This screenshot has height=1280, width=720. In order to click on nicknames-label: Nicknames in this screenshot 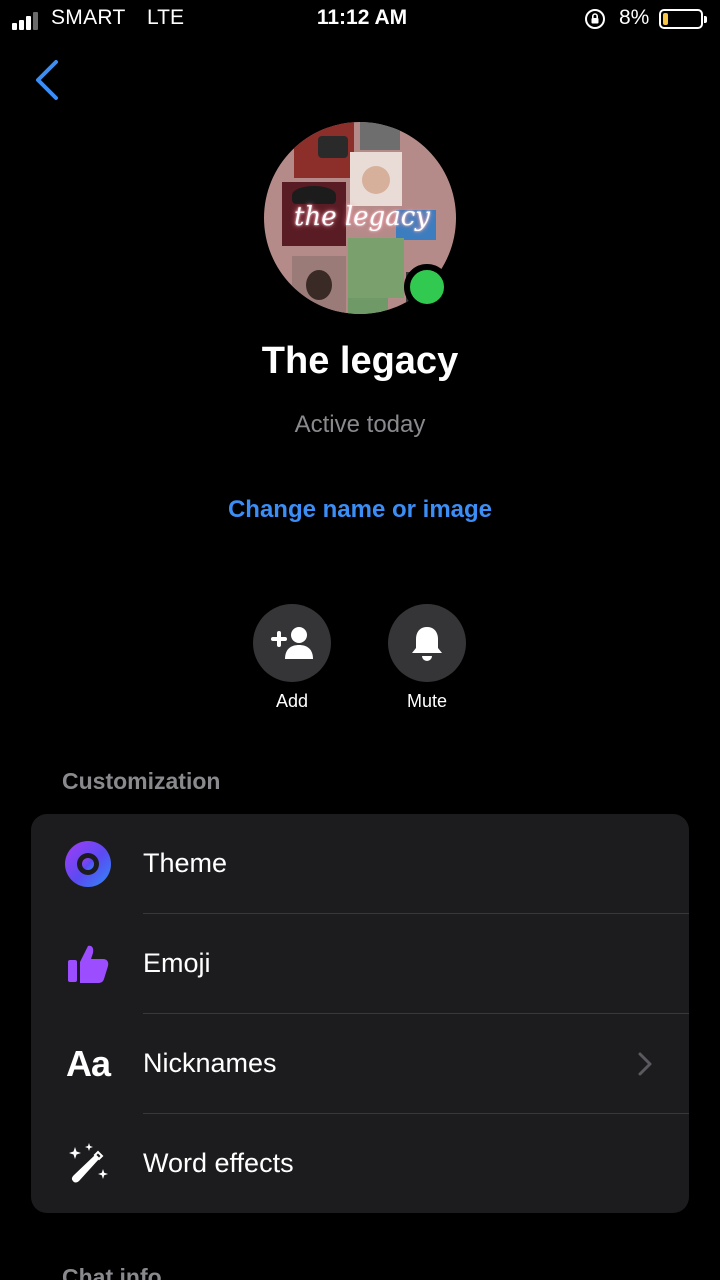, I will do `click(210, 1063)`.